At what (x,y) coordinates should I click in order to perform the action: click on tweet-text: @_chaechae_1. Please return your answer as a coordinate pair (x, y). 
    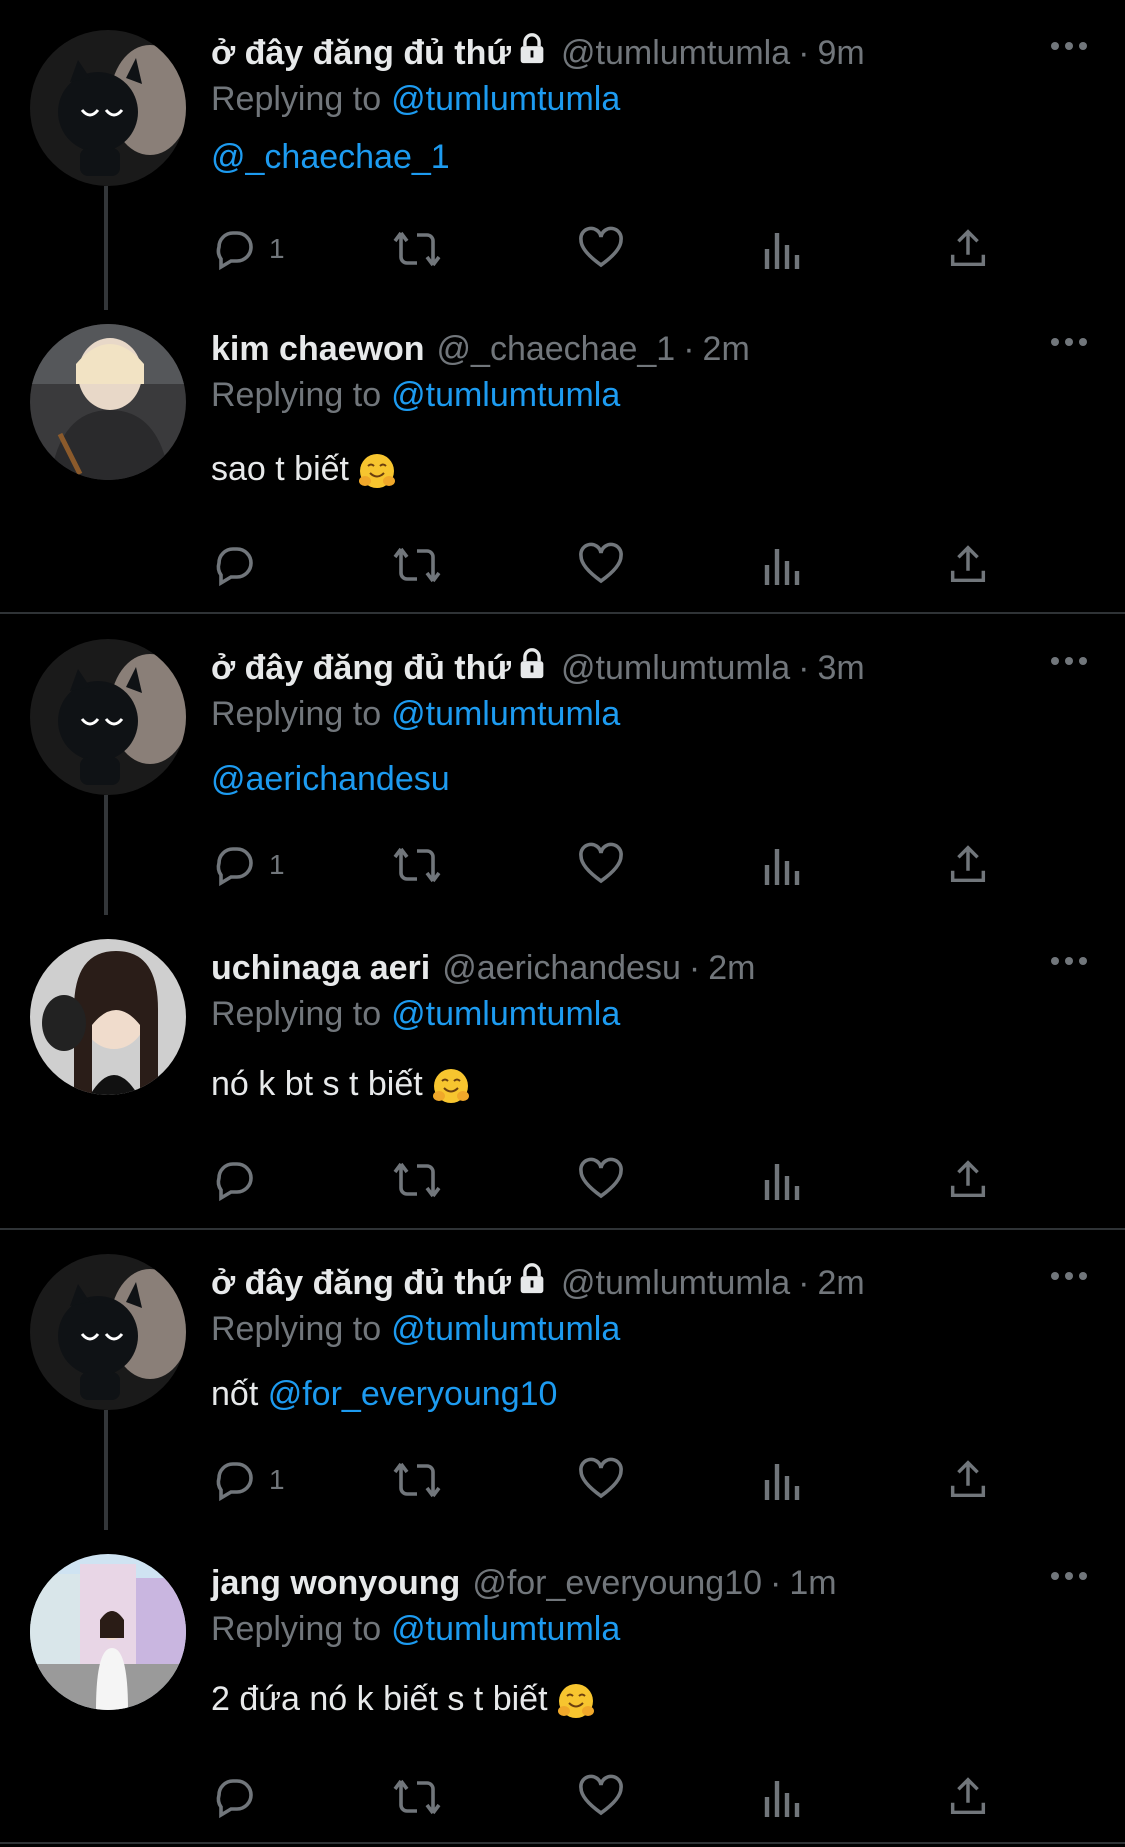
    Looking at the image, I should click on (330, 157).